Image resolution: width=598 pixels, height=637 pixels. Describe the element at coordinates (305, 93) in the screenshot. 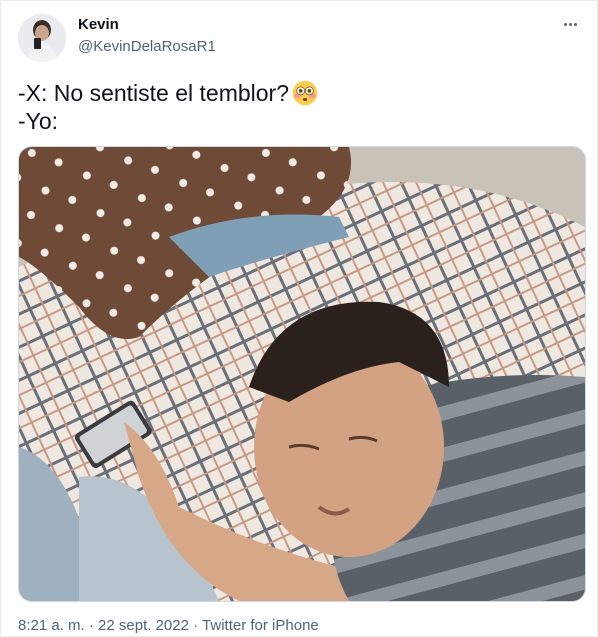

I see `flushed-face-emoji-icon` at that location.